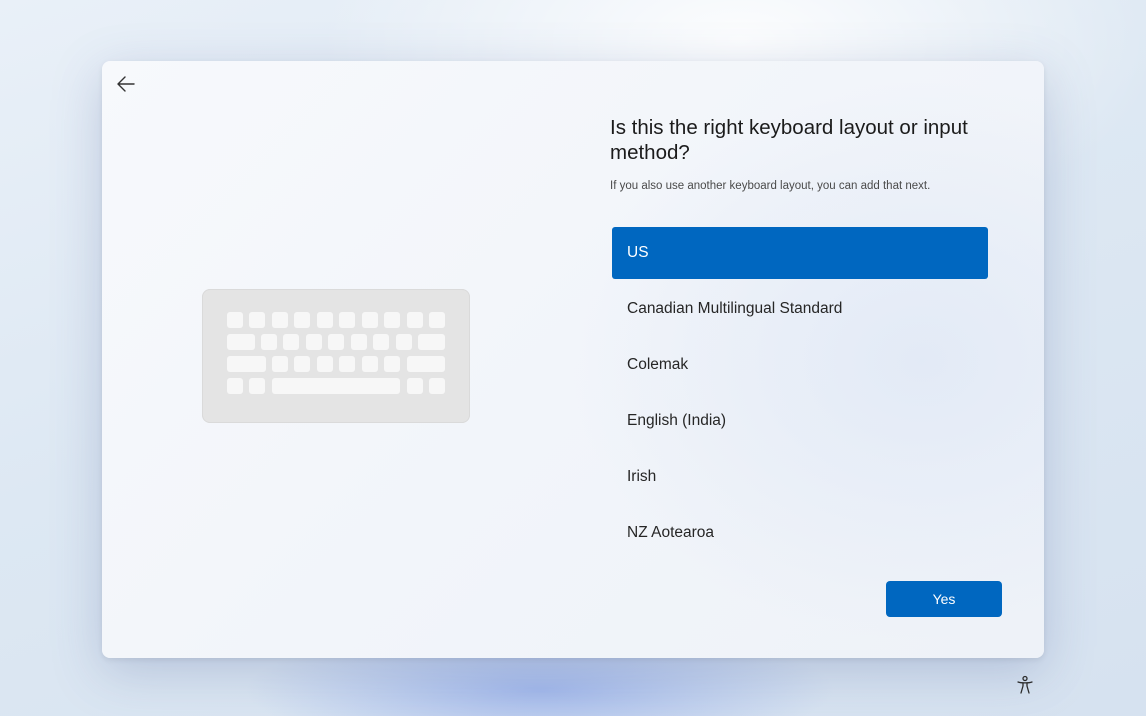  I want to click on accessibility-icon, so click(1025, 684).